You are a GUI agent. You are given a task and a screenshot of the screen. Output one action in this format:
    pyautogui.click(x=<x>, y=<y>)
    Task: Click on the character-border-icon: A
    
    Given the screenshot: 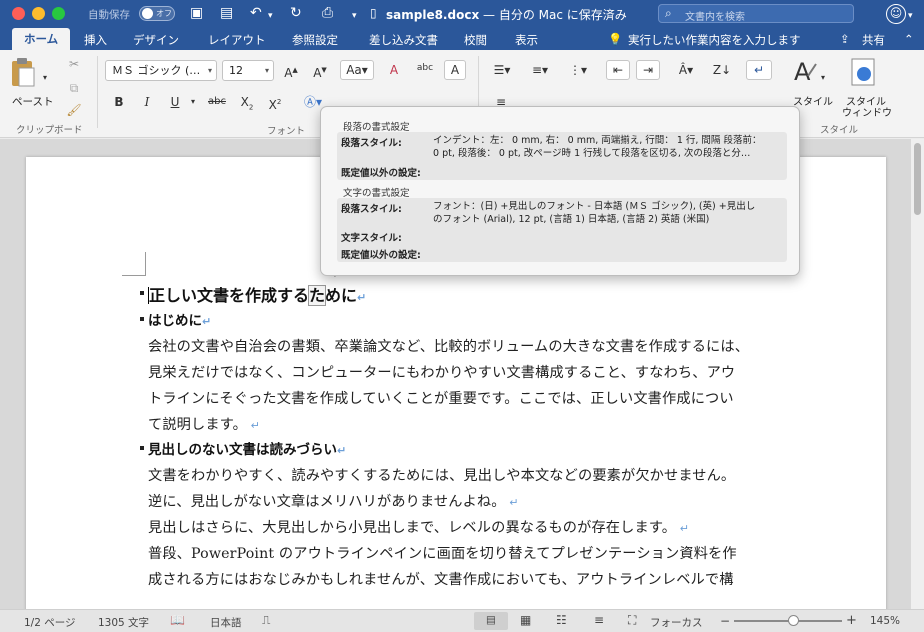 What is the action you would take?
    pyautogui.click(x=455, y=70)
    